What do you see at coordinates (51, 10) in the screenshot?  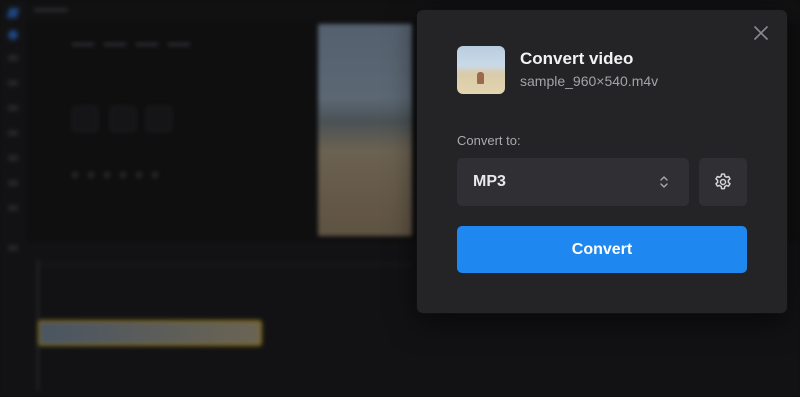 I see `editor-title-placeholder` at bounding box center [51, 10].